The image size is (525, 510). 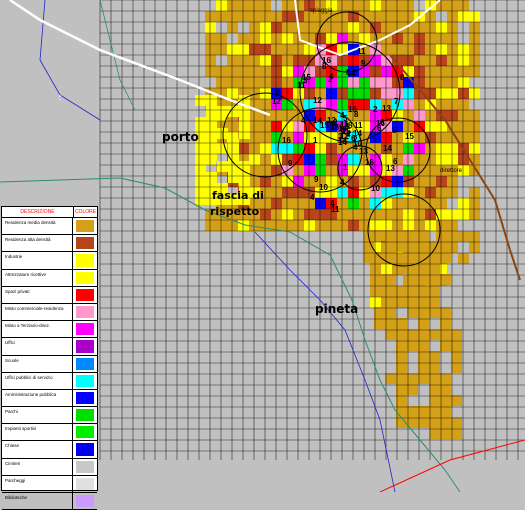 What do you see at coordinates (49, 501) in the screenshot?
I see `legend-row: Biblioteche` at bounding box center [49, 501].